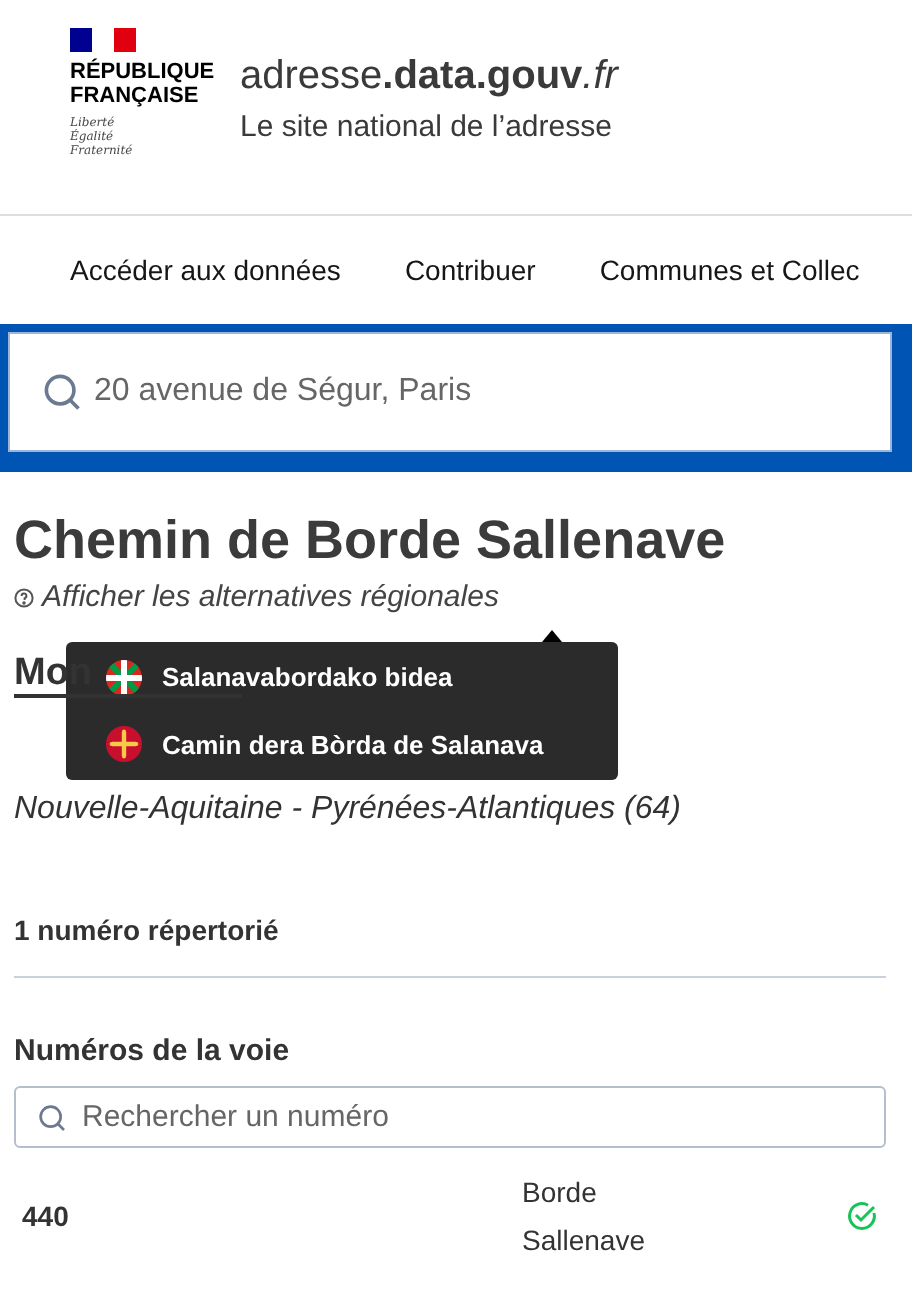 The image size is (912, 1304). I want to click on logo-text: RÉPUBLIQUE, so click(143, 72).